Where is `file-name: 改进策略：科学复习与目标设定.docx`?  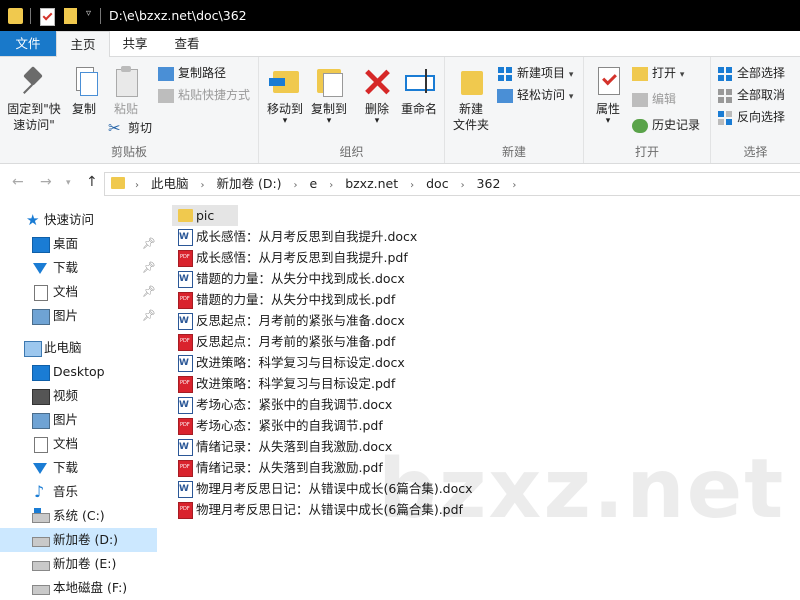 file-name: 改进策略：科学复习与目标设定.docx is located at coordinates (300, 362).